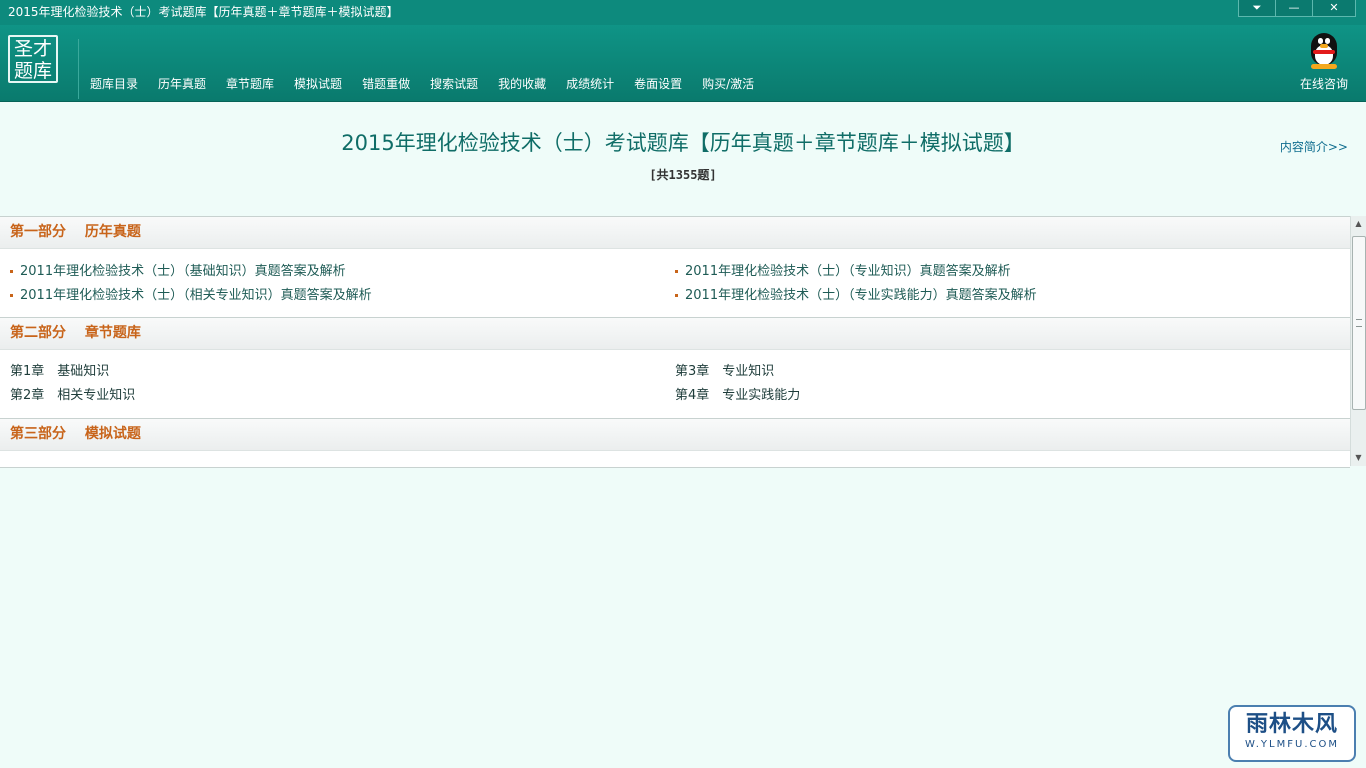 This screenshot has height=768, width=1366. I want to click on nav-chapter-bank: 章节题库, so click(250, 84).